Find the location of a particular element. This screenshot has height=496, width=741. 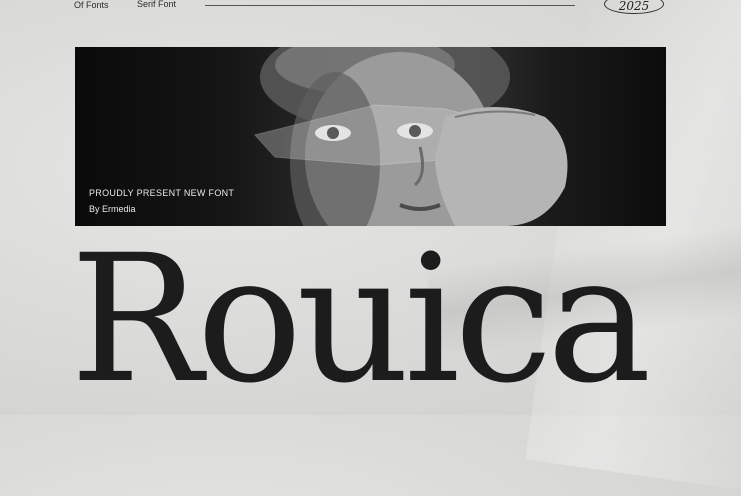

nav-label-serif-font: Serif Font is located at coordinates (156, 4).